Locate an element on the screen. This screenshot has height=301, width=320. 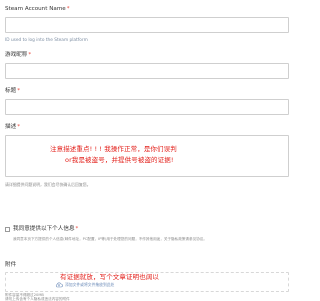
game-name-input is located at coordinates (147, 71).